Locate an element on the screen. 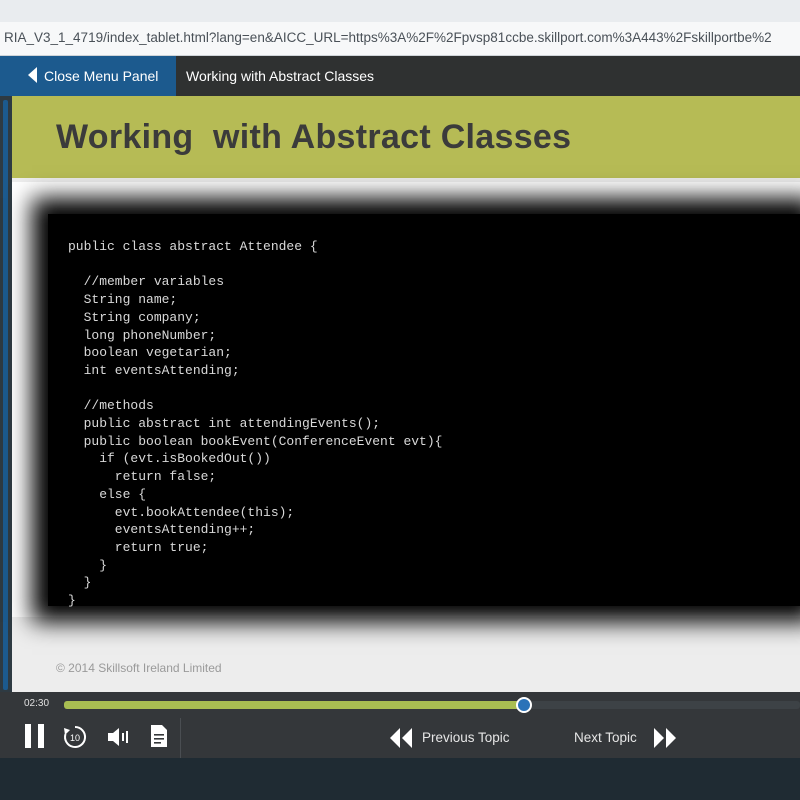 This screenshot has width=800, height=800. double-chevron-left-icon is located at coordinates (401, 738).